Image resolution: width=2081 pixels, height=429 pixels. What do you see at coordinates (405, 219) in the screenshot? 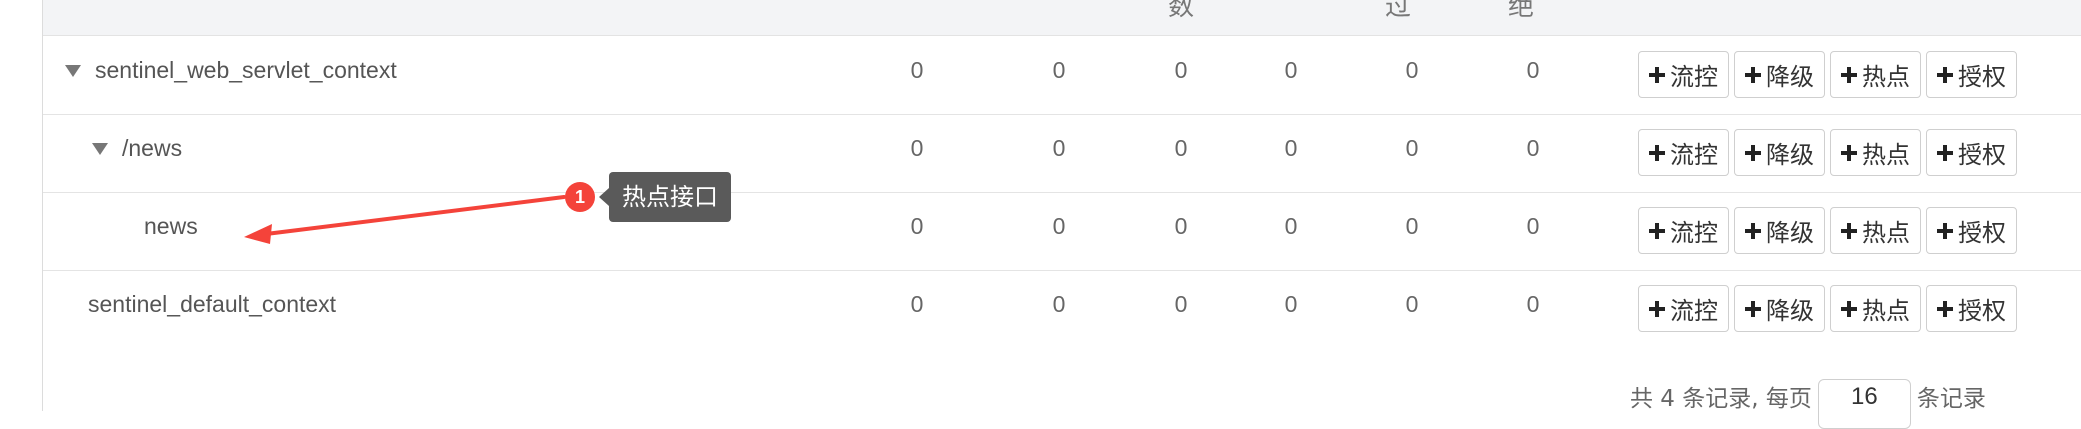
I see `annotation-arrow` at bounding box center [405, 219].